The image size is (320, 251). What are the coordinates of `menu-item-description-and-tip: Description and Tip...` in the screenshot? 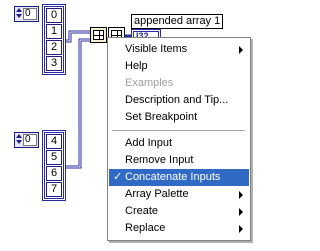 It's located at (179, 100).